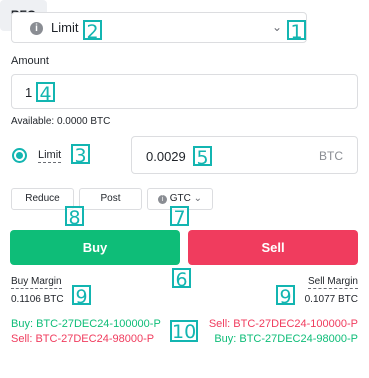 The height and width of the screenshot is (378, 369). Describe the element at coordinates (86, 324) in the screenshot. I see `order-leg-buy: Buy: BTC-27DEC24-100000-P` at that location.